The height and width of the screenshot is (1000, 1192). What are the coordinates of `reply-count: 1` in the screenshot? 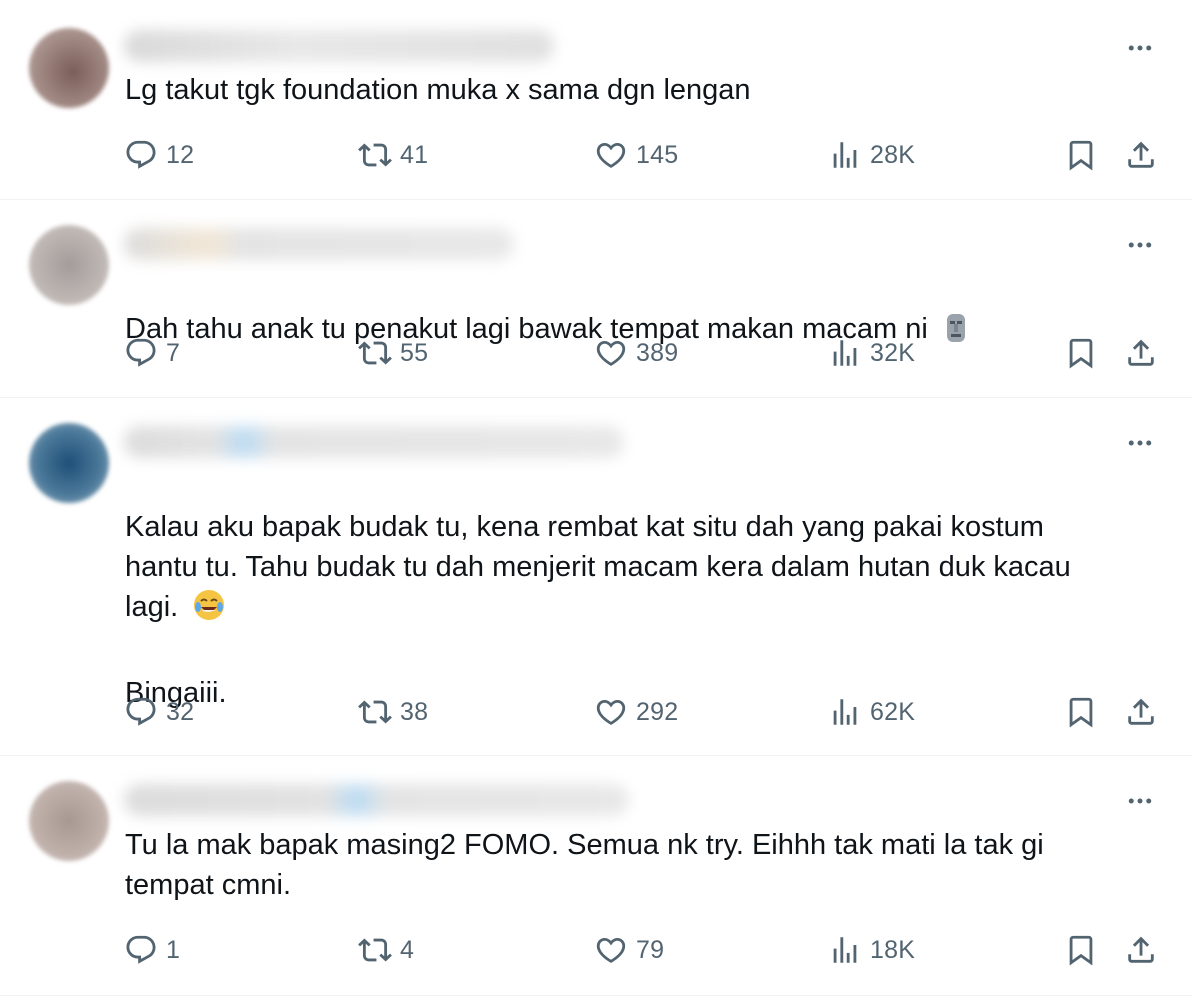 It's located at (173, 949).